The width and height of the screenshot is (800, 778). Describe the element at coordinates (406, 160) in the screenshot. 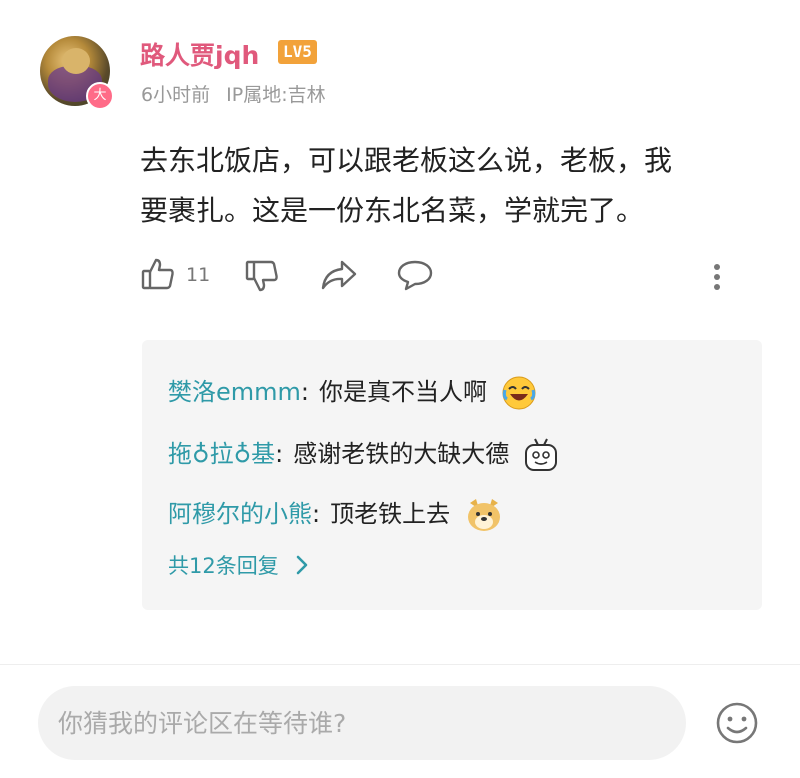

I see `comment-text-line: 去东北饭店，可以跟老板这么说，老板，我` at that location.